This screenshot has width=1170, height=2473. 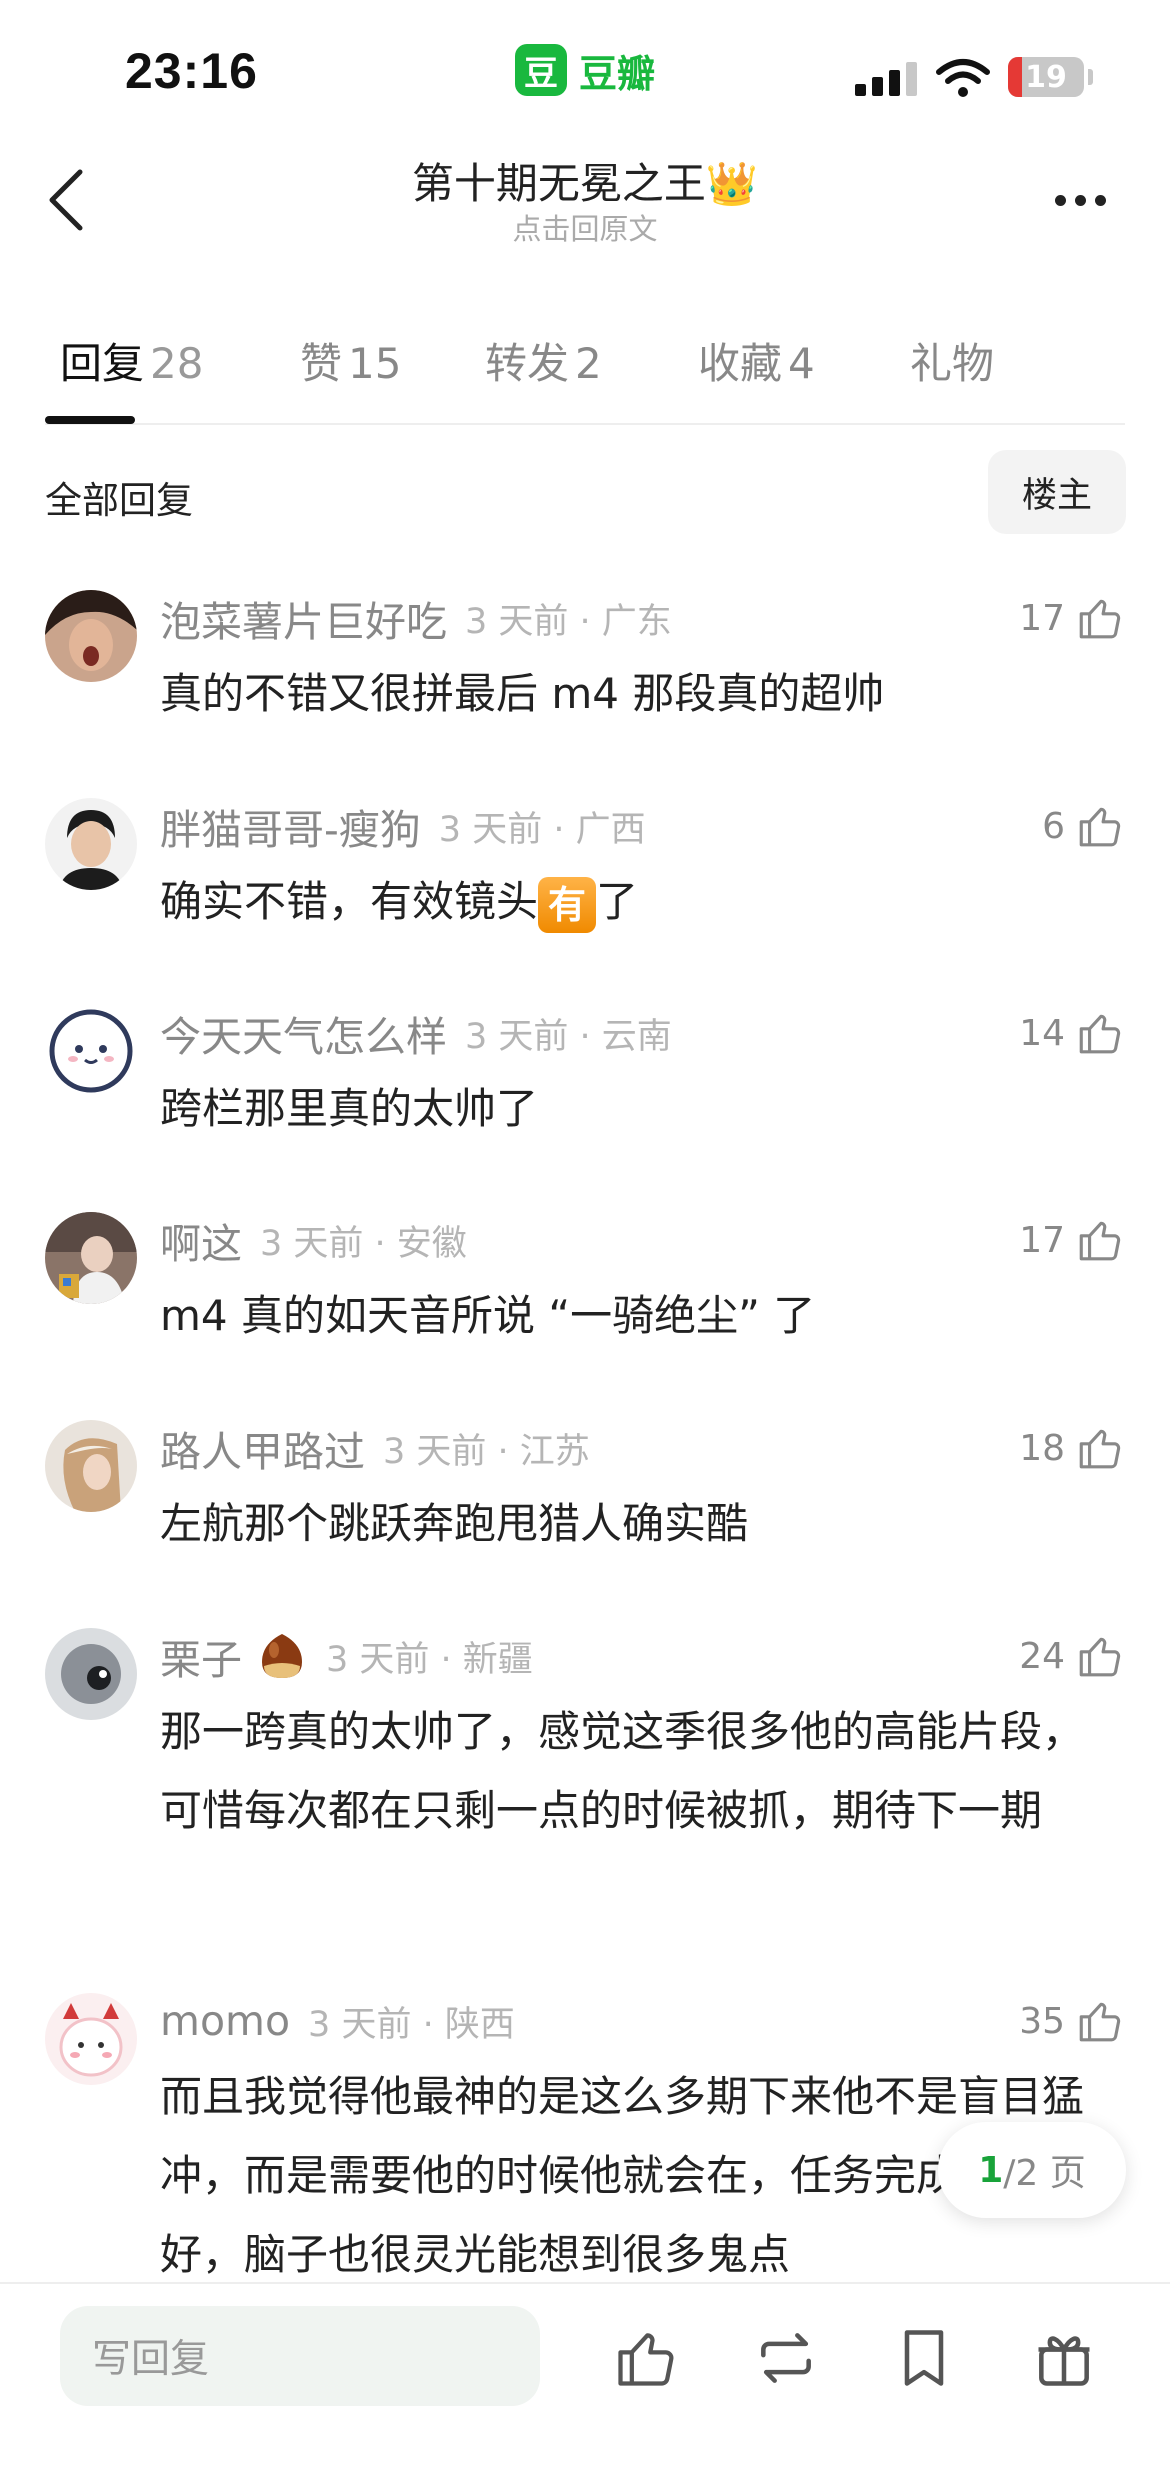 What do you see at coordinates (1090, 77) in the screenshot?
I see `battery-tip` at bounding box center [1090, 77].